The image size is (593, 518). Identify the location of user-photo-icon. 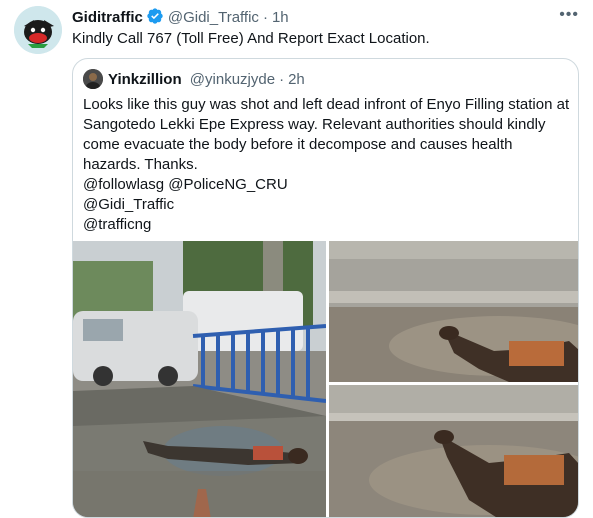
(93, 79).